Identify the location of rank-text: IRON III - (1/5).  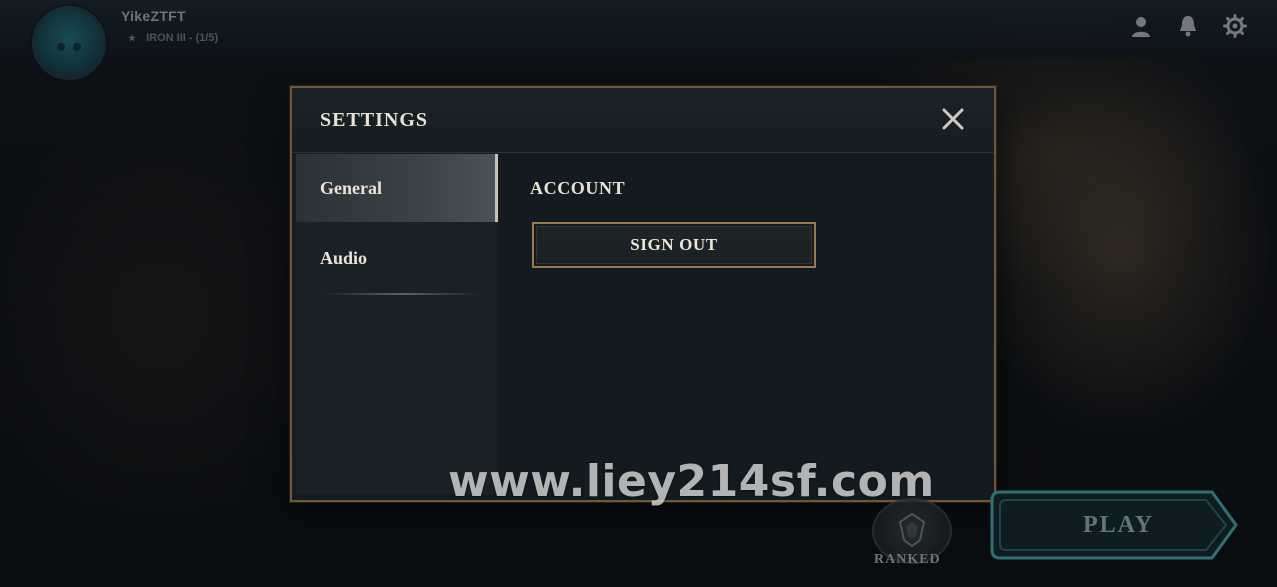
(182, 38).